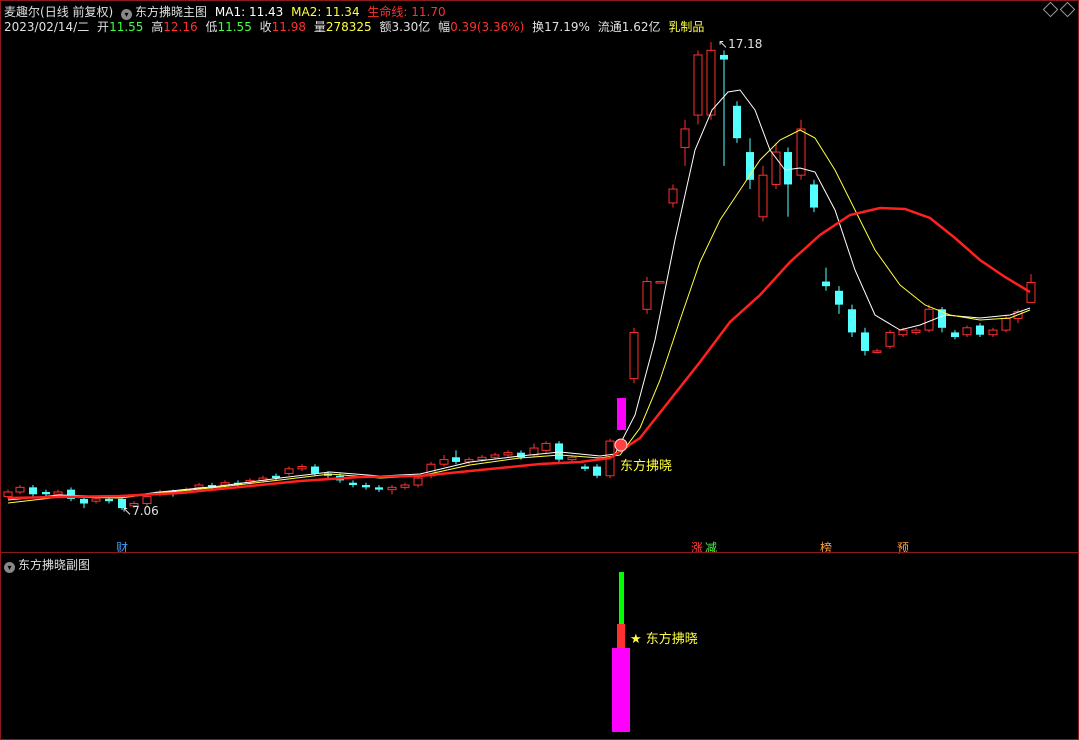 Image resolution: width=1079 pixels, height=740 pixels. Describe the element at coordinates (145, 511) in the screenshot. I see `low-marker-value: 7.06` at that location.